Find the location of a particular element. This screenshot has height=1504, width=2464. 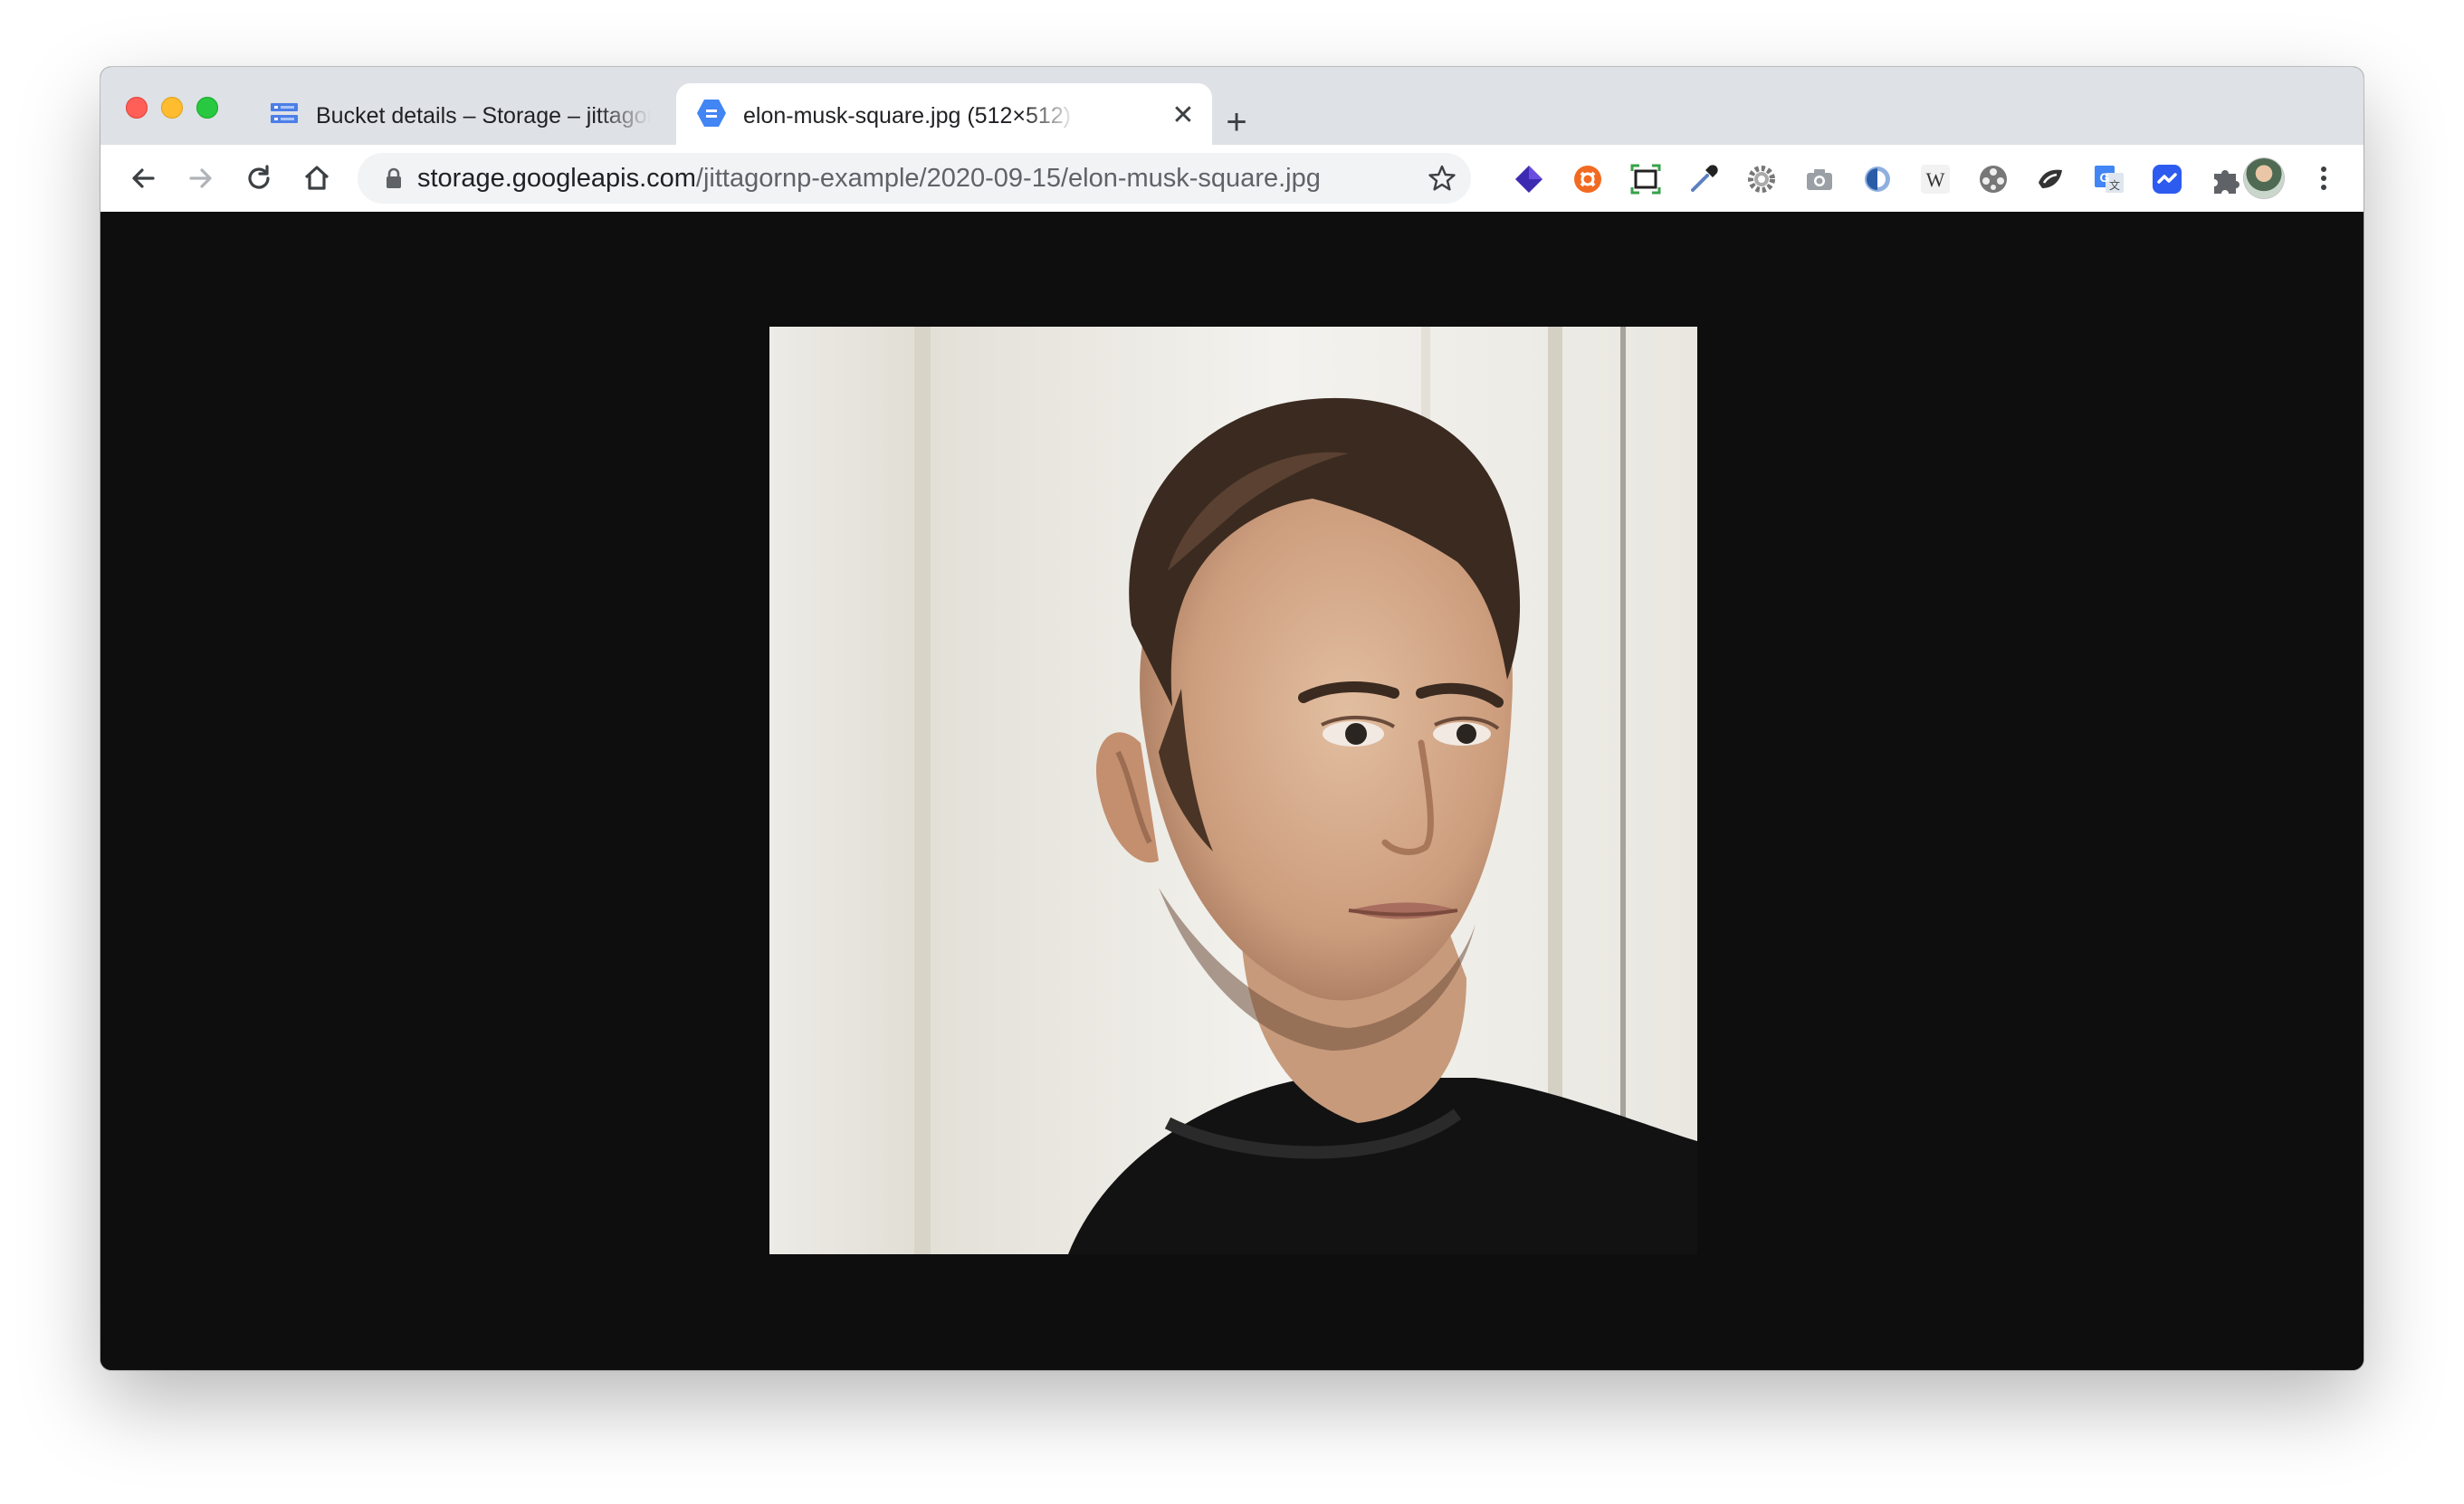

new-tab-button: + is located at coordinates (1236, 122).